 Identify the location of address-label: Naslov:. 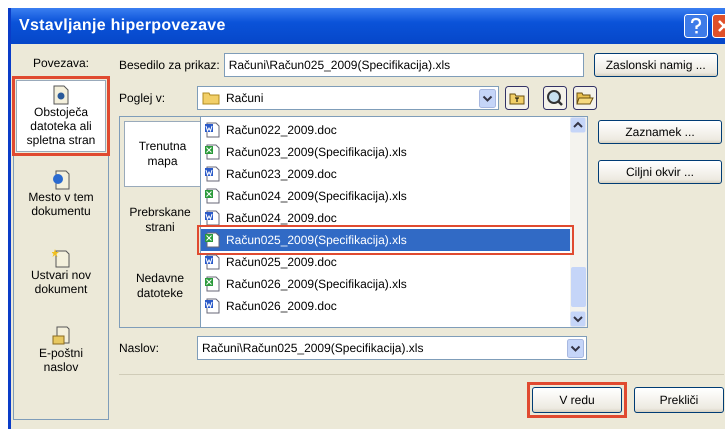
(139, 348).